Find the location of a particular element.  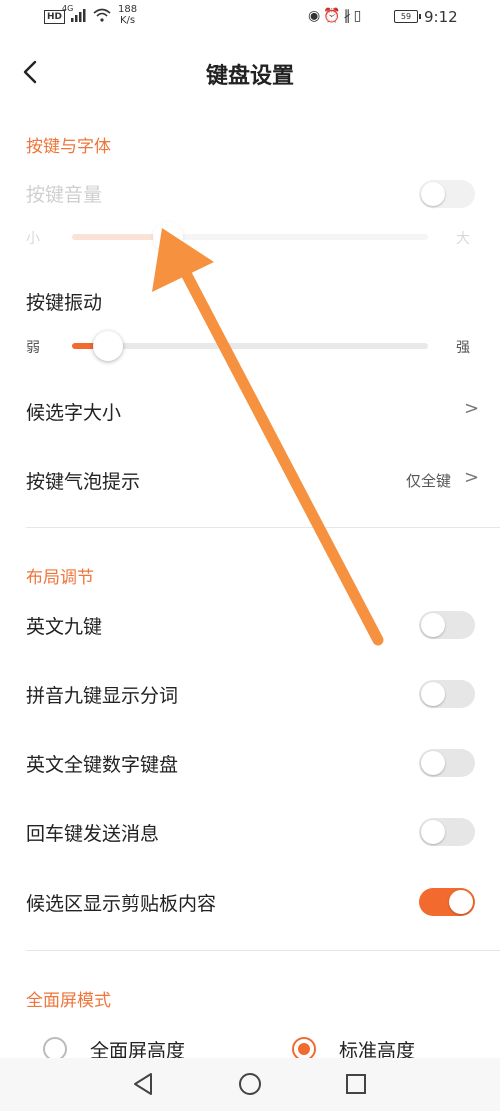

english-nine-key-toggle is located at coordinates (447, 625).